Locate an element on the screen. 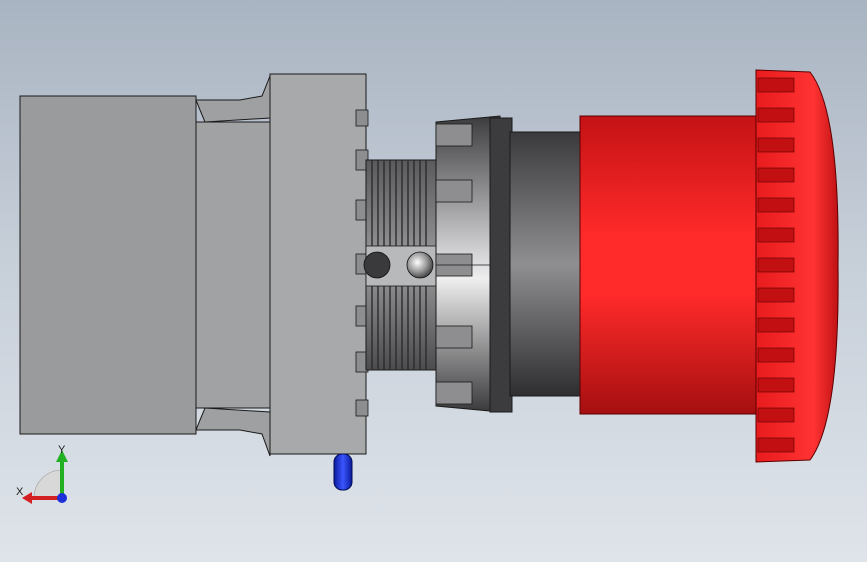 This screenshot has height=562, width=867. x-axis-label: X is located at coordinates (20, 492).